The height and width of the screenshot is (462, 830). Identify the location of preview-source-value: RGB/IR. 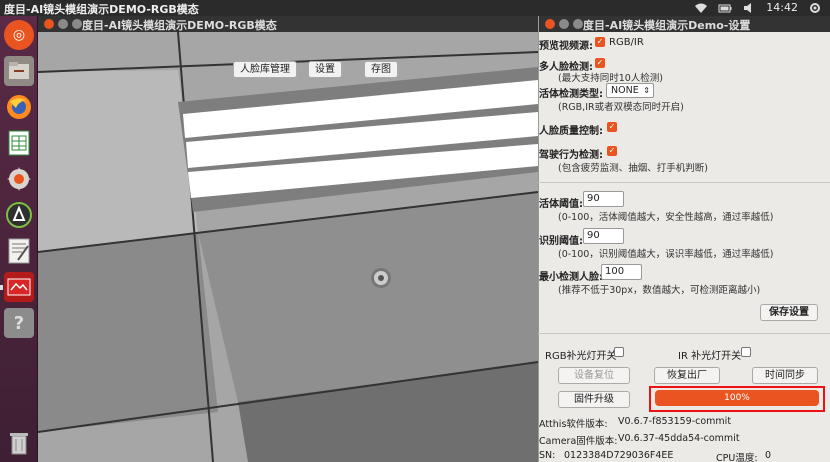
(626, 42).